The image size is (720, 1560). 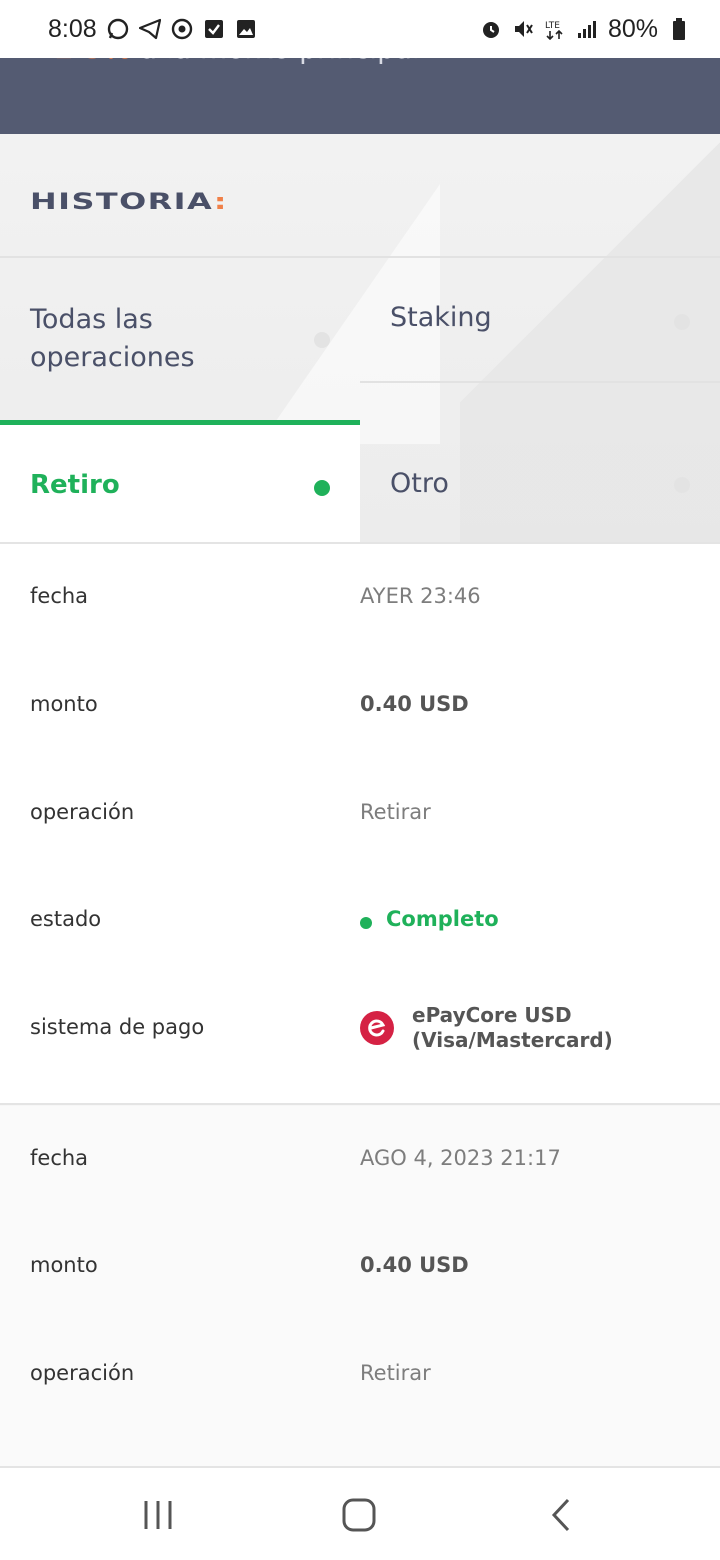 I want to click on signal-icon, so click(x=587, y=29).